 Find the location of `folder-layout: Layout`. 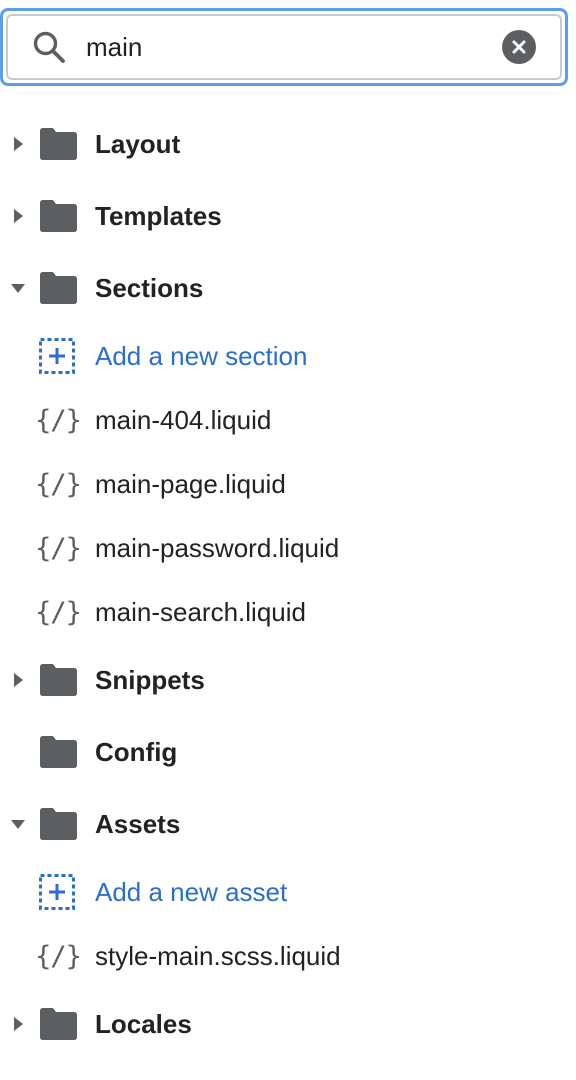

folder-layout: Layout is located at coordinates (288, 144).